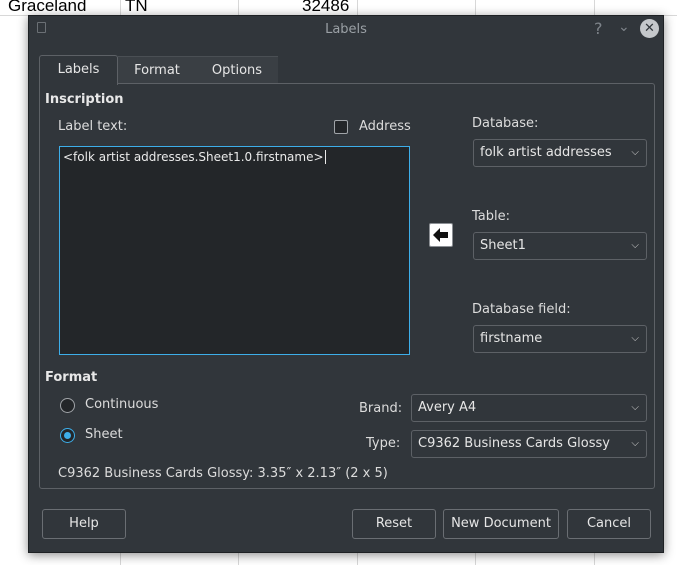 The width and height of the screenshot is (677, 565). I want to click on address-label: Address, so click(385, 126).